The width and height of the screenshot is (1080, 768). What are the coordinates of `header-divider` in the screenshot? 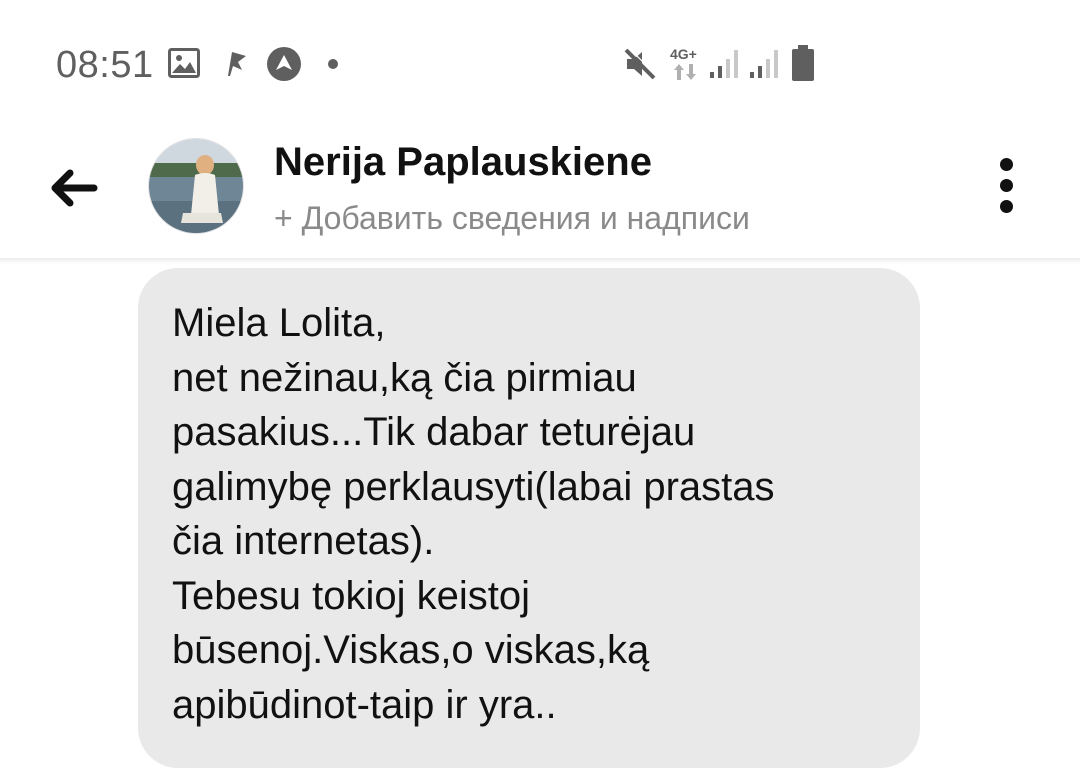 It's located at (540, 261).